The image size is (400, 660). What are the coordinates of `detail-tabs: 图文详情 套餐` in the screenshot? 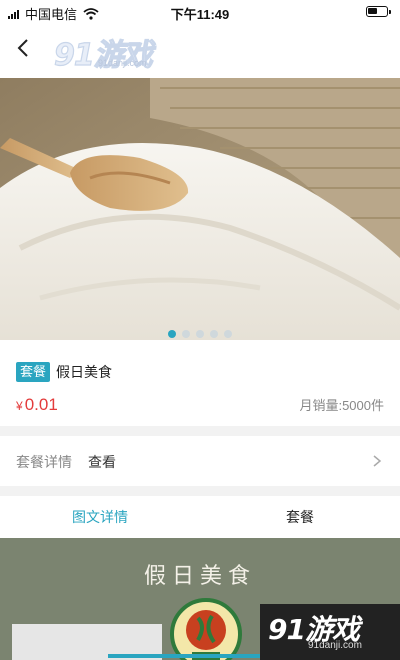 It's located at (200, 517).